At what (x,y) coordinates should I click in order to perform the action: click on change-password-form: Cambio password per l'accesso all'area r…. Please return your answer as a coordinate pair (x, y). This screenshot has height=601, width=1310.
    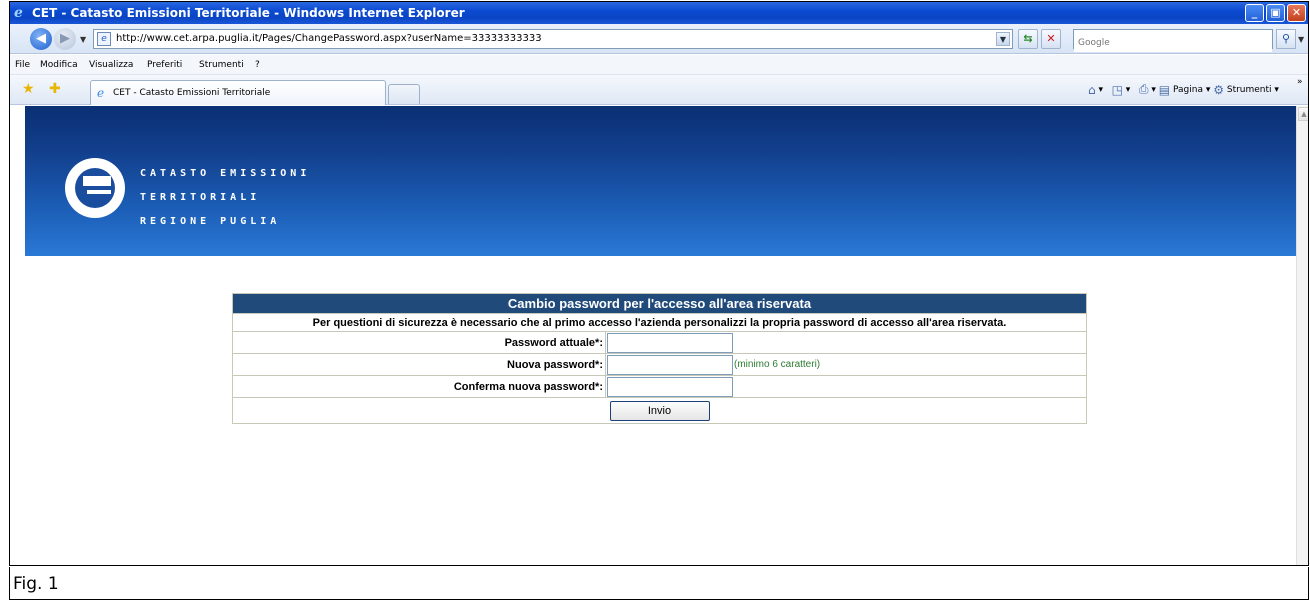
    Looking at the image, I should click on (659, 358).